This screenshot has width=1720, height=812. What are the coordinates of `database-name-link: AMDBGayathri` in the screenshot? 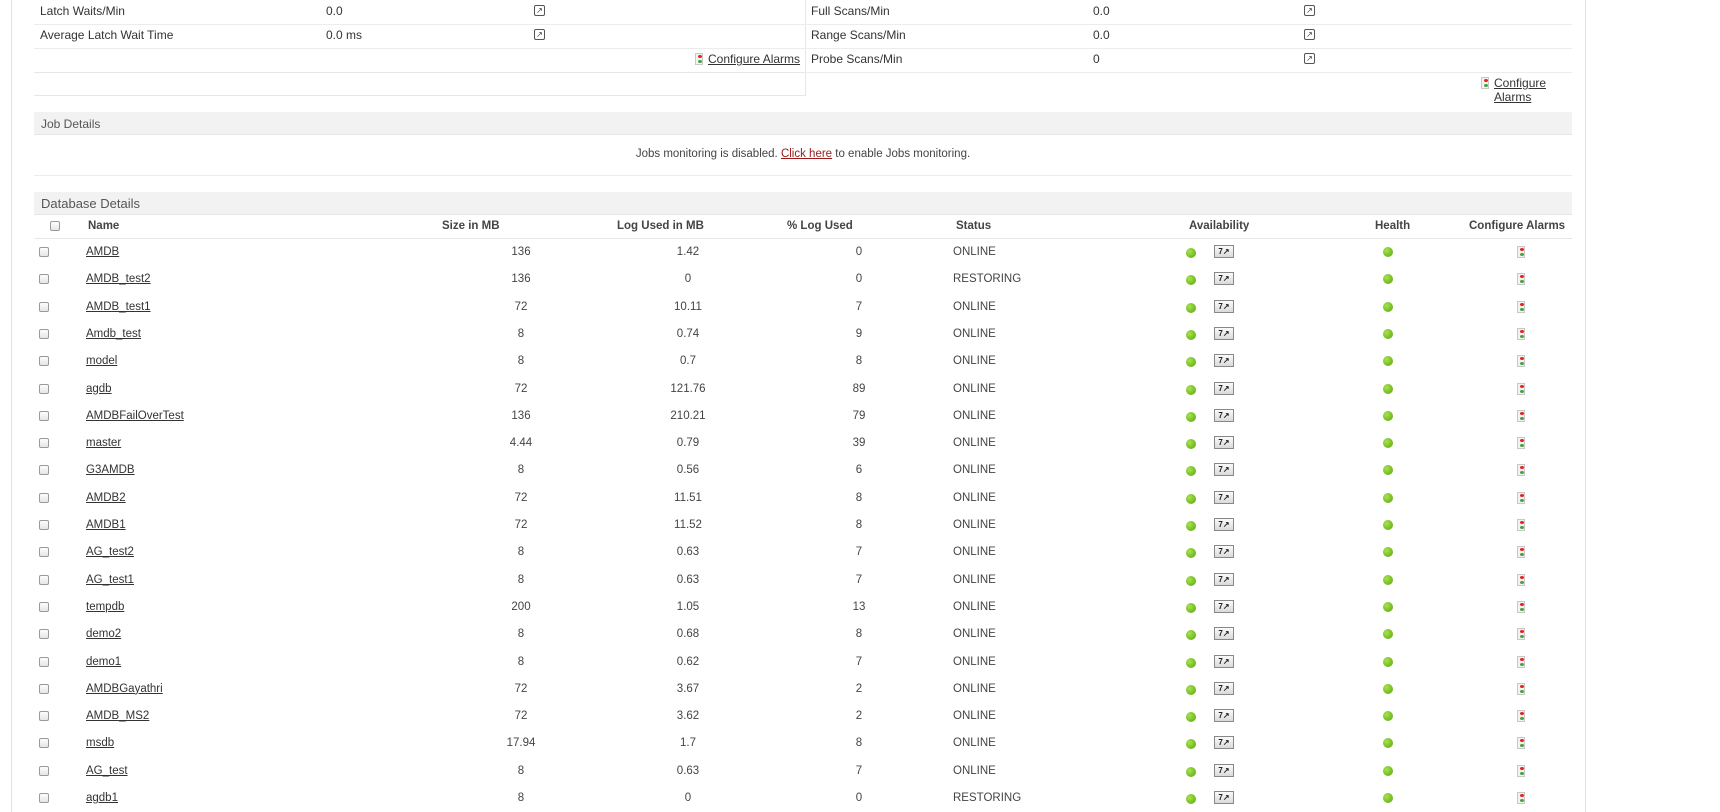 It's located at (124, 689).